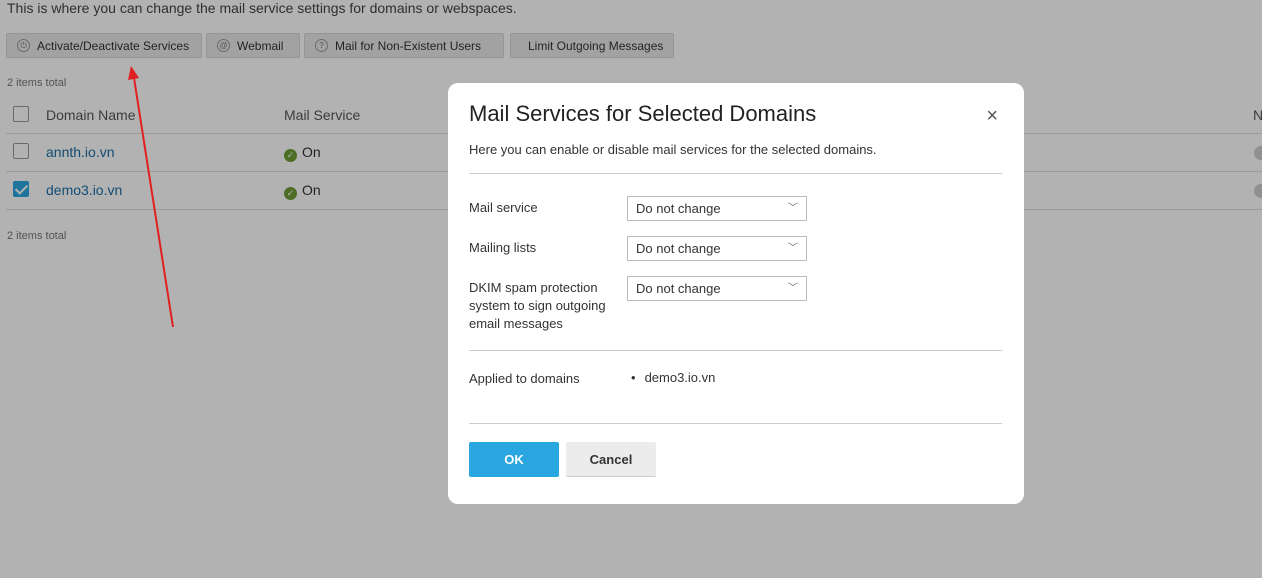  I want to click on dkim-select: Do not change ﹀, so click(717, 288).